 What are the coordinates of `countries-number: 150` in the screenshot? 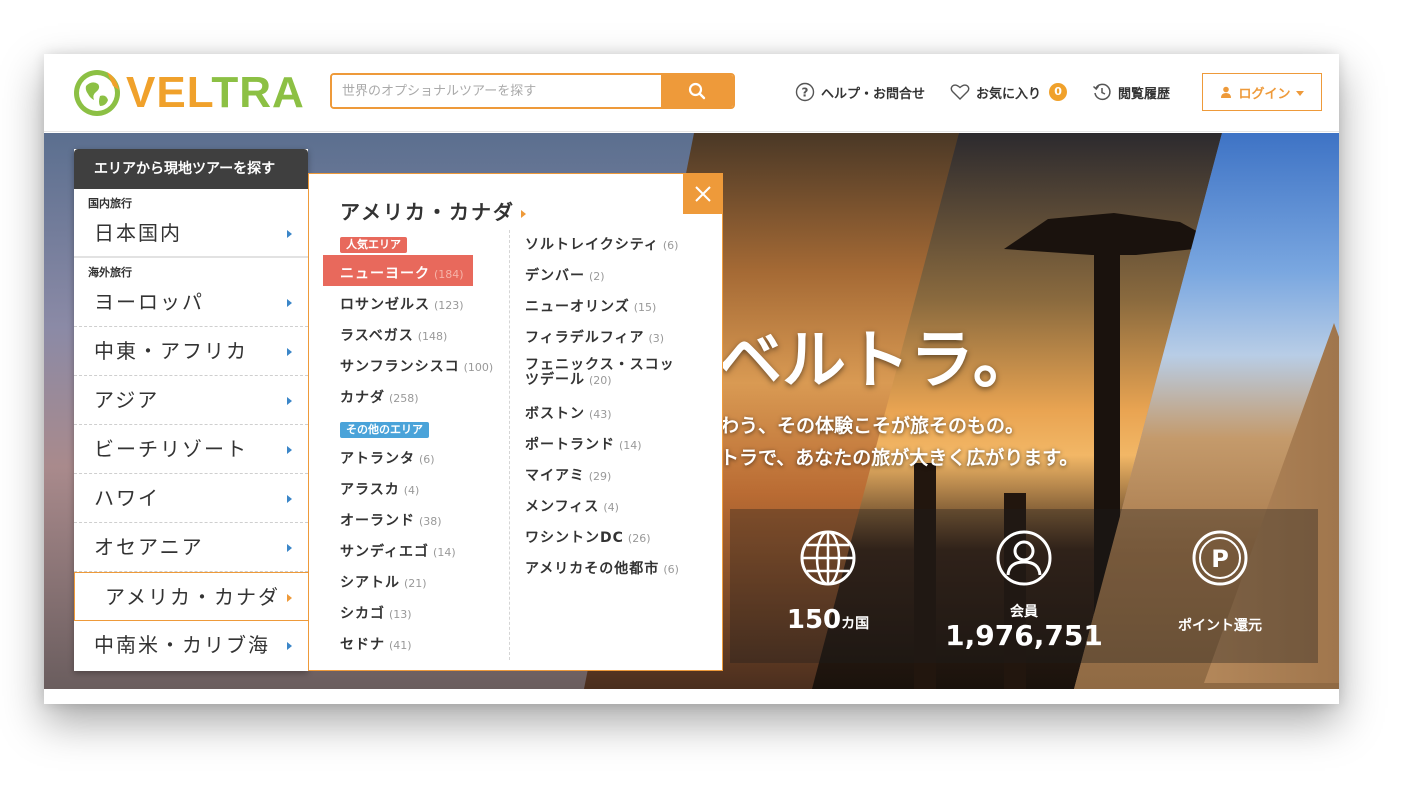 It's located at (814, 620).